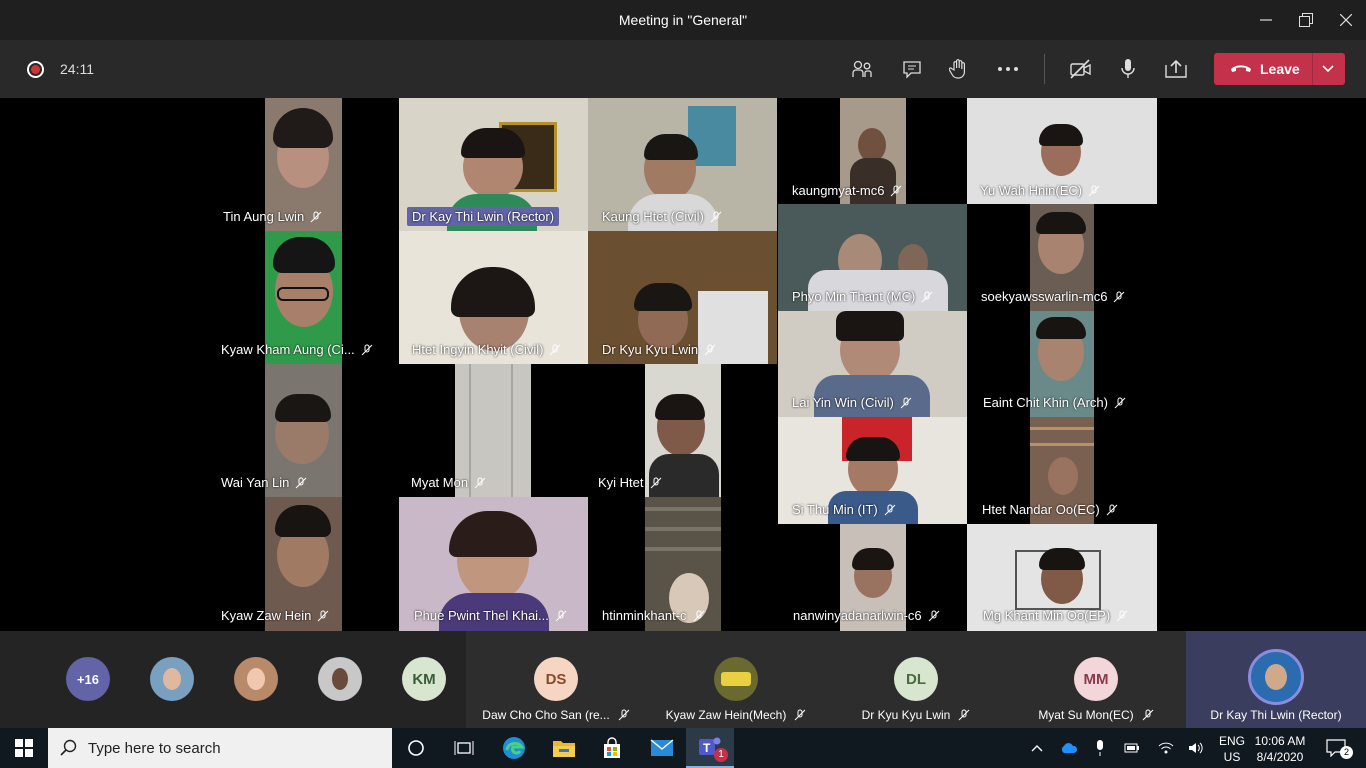 This screenshot has height=768, width=1366. I want to click on meeting-toolbar: 24:11 Leave, so click(683, 69).